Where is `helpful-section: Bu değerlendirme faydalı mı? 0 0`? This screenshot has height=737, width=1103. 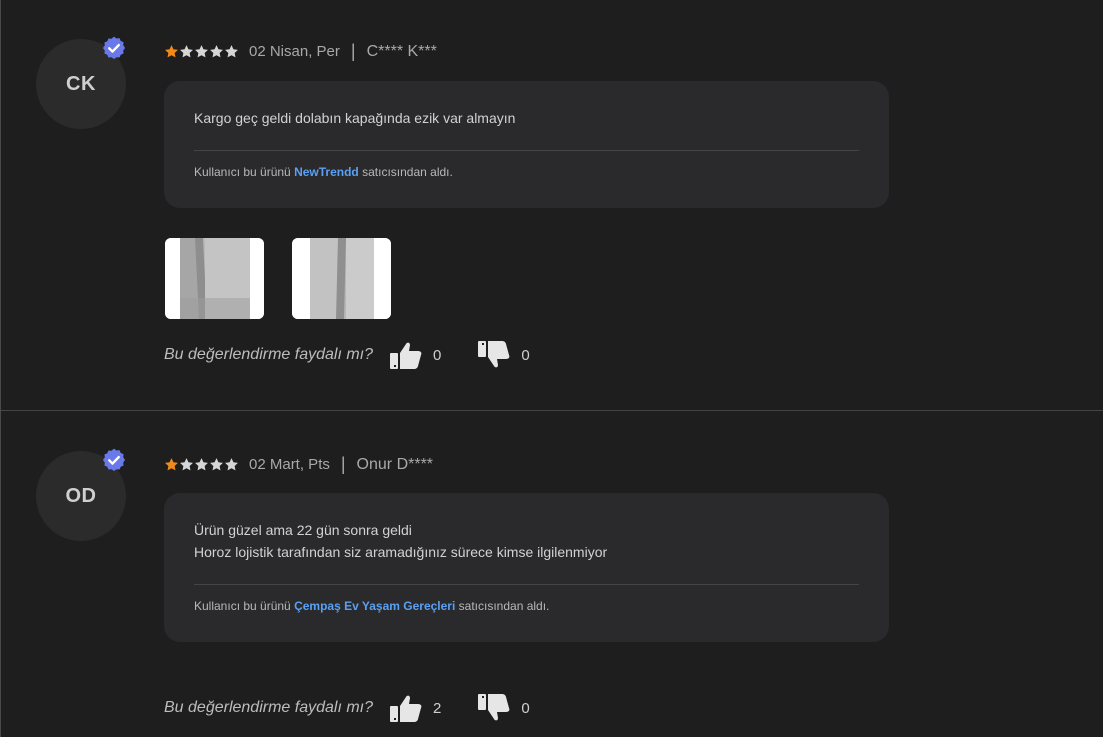 helpful-section: Bu değerlendirme faydalı mı? 0 0 is located at coordinates (347, 355).